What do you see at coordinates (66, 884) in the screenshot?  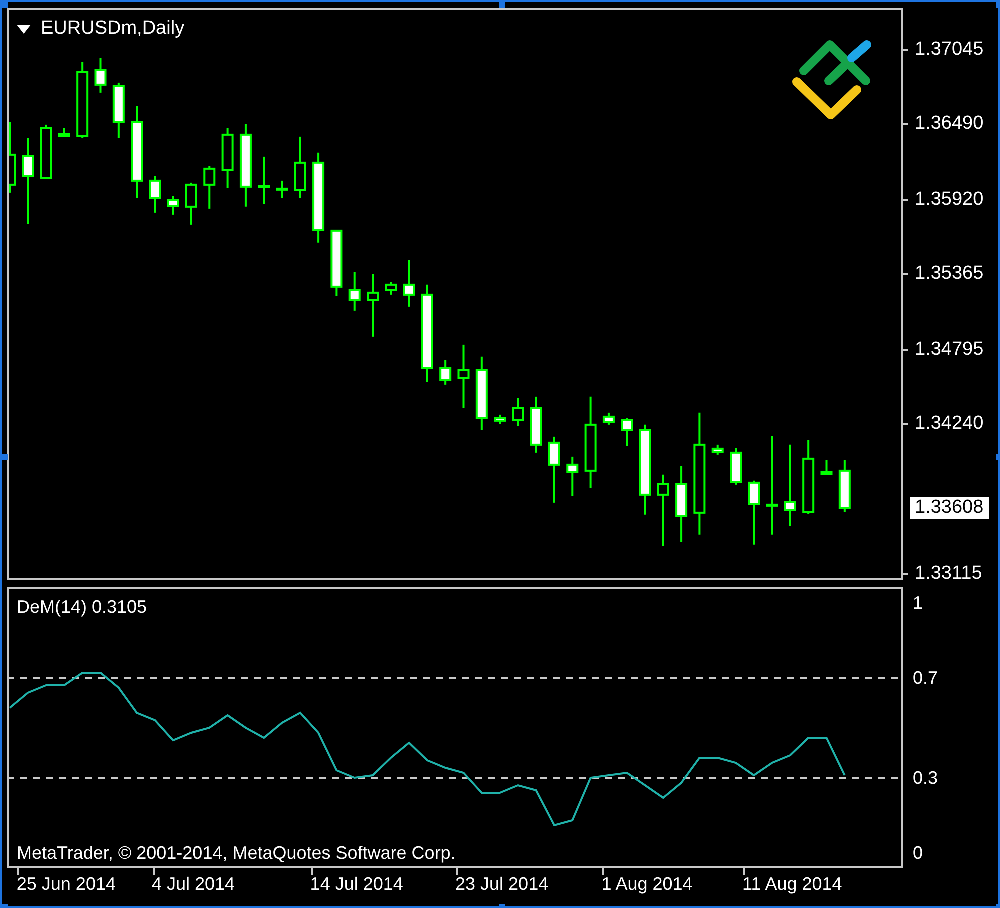 I see `date-label: 25 Jun 2014` at bounding box center [66, 884].